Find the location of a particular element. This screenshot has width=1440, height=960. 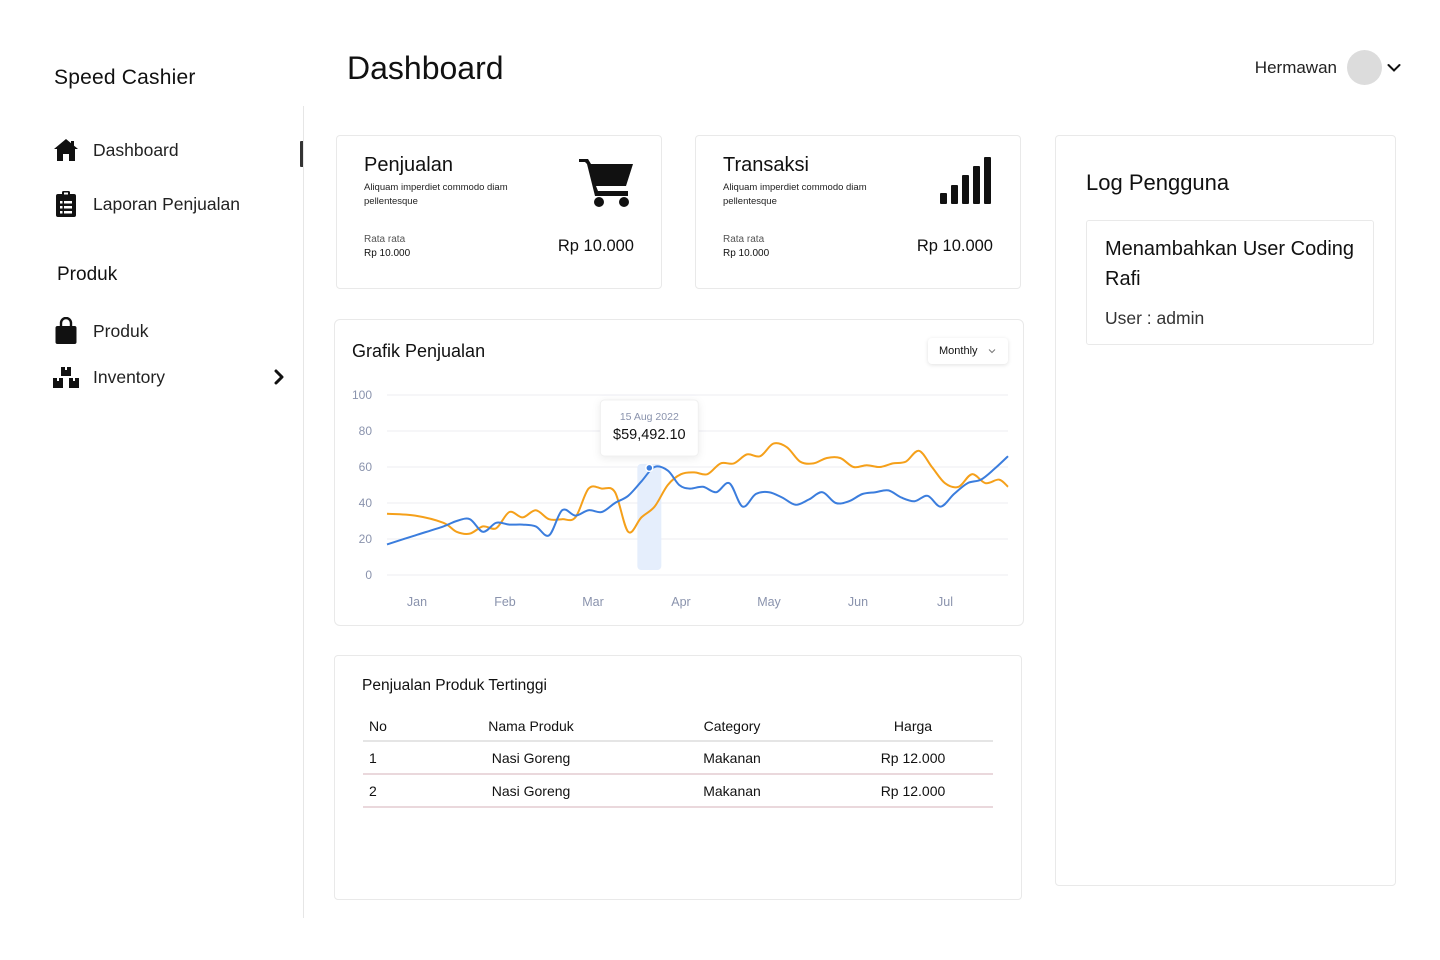

x-tick-label: Jun is located at coordinates (858, 602).